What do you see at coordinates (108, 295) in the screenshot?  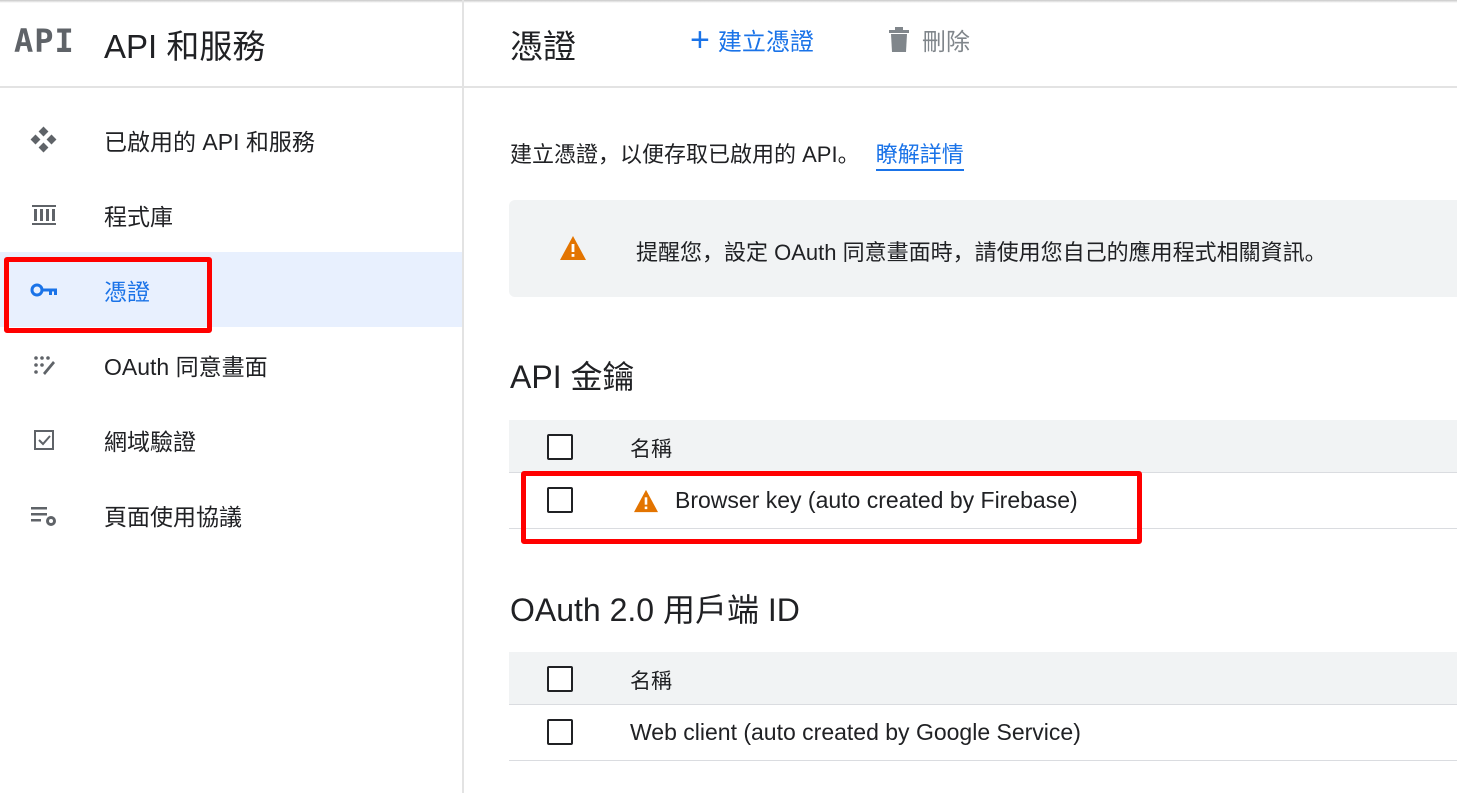 I see `highlight-box-credentials` at bounding box center [108, 295].